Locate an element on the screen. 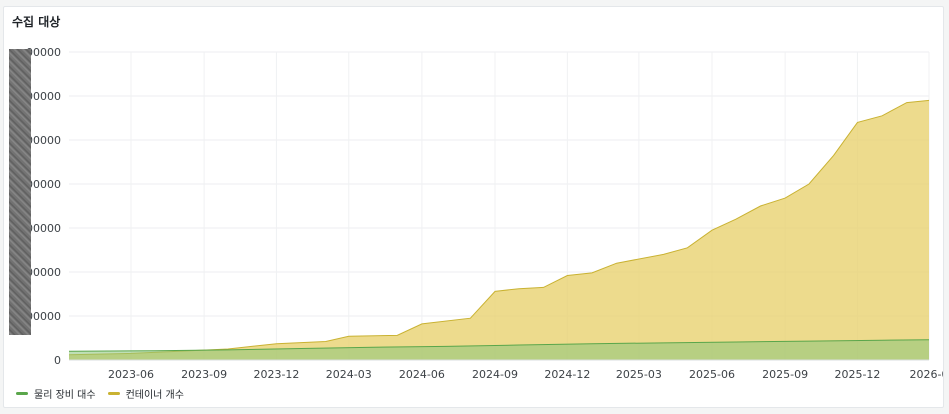 Image resolution: width=949 pixels, height=414 pixels. x-tick-label: 2023-09 is located at coordinates (204, 374).